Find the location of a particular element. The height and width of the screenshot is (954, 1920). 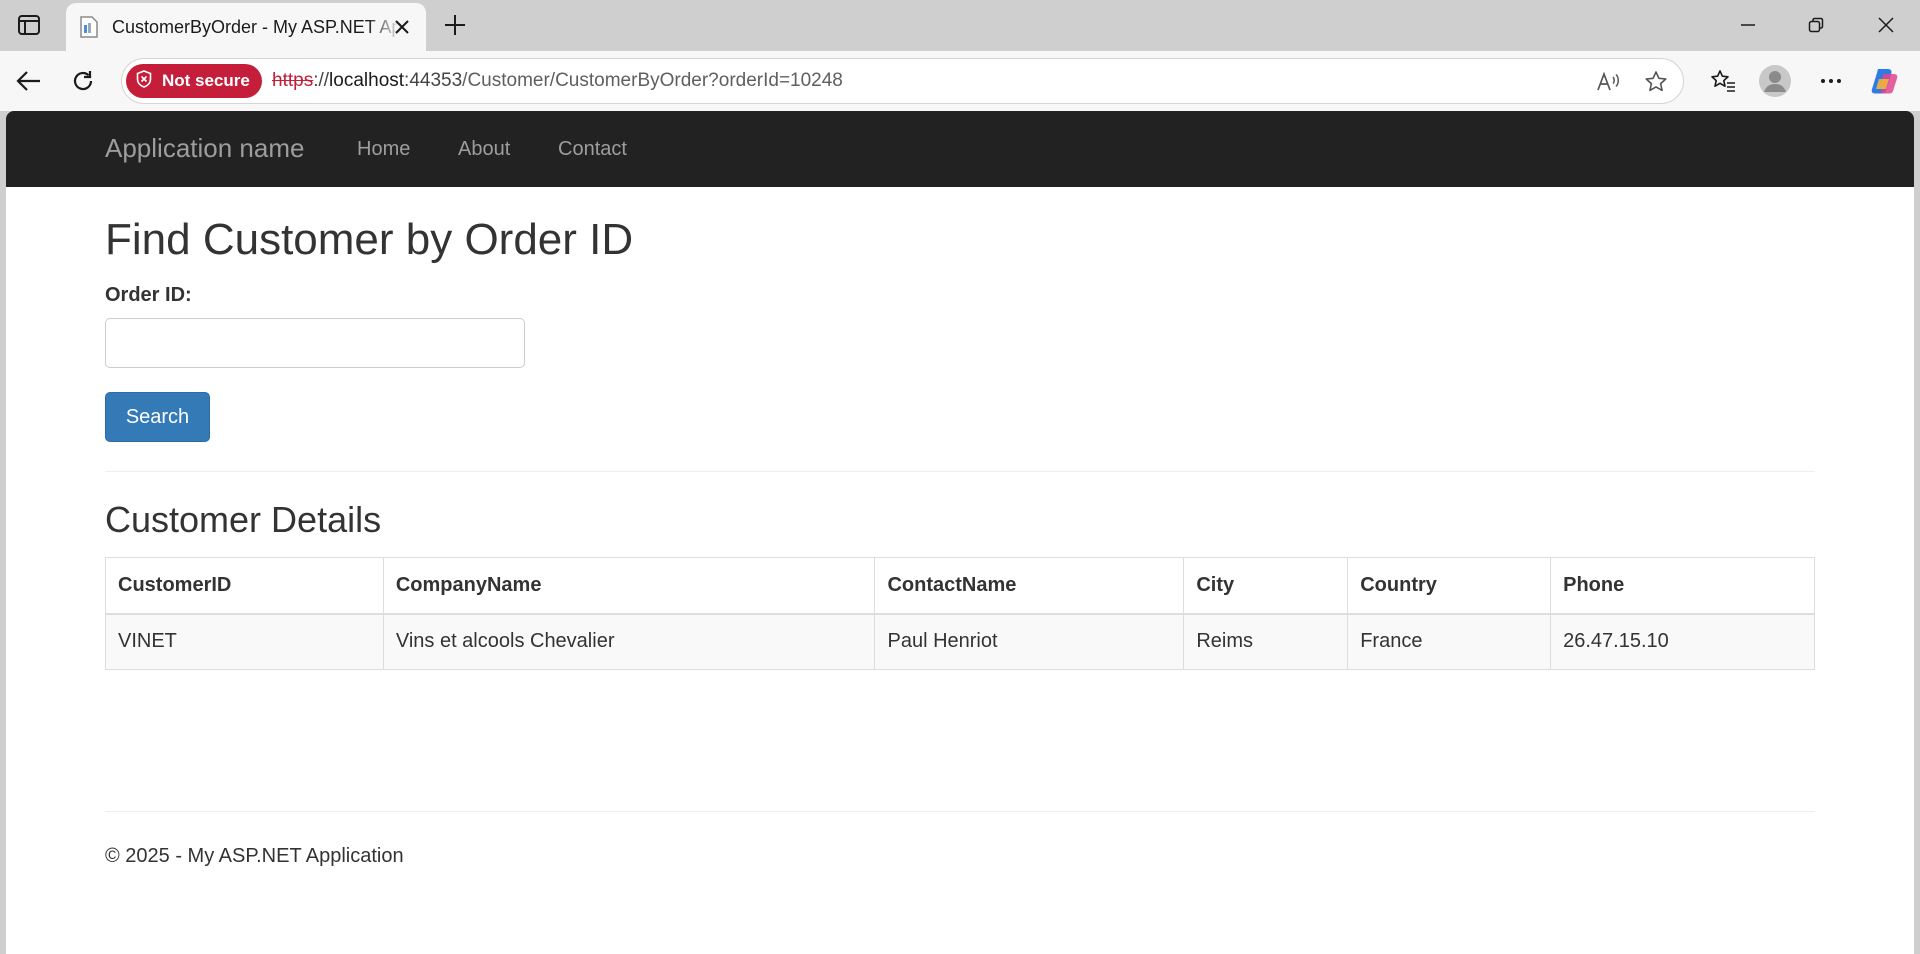

cell-country: France is located at coordinates (1449, 641).